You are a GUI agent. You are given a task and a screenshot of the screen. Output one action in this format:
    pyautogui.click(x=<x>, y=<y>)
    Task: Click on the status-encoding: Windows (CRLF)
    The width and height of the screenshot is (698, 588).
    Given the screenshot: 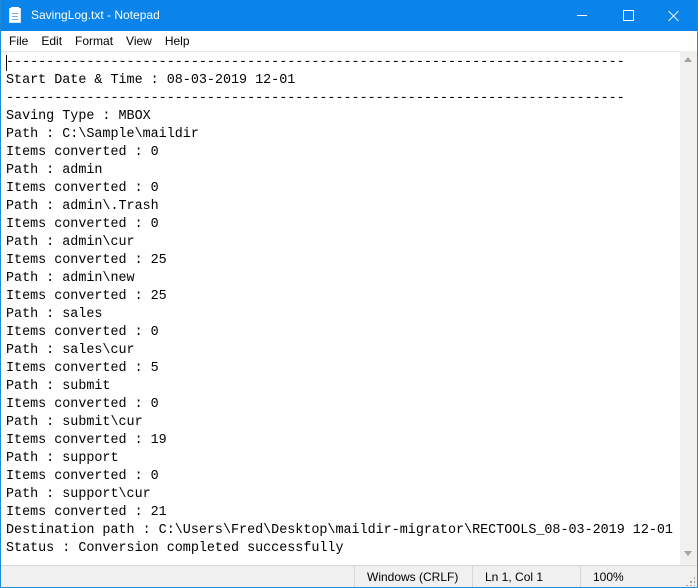 What is the action you would take?
    pyautogui.click(x=413, y=576)
    